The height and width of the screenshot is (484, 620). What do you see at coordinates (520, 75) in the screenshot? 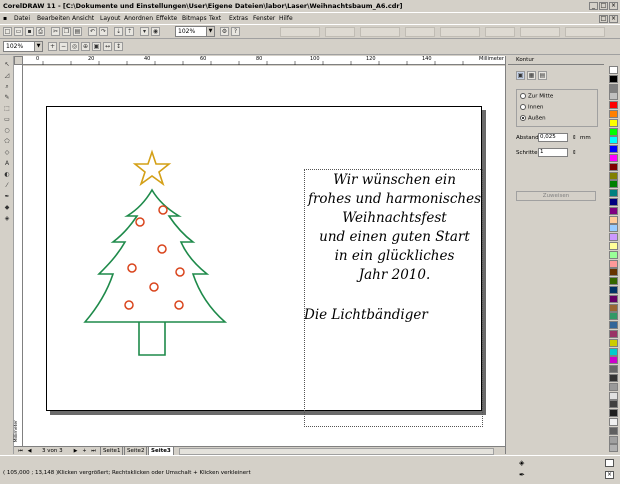
I see `contour-mode-icon: ▣` at bounding box center [520, 75].